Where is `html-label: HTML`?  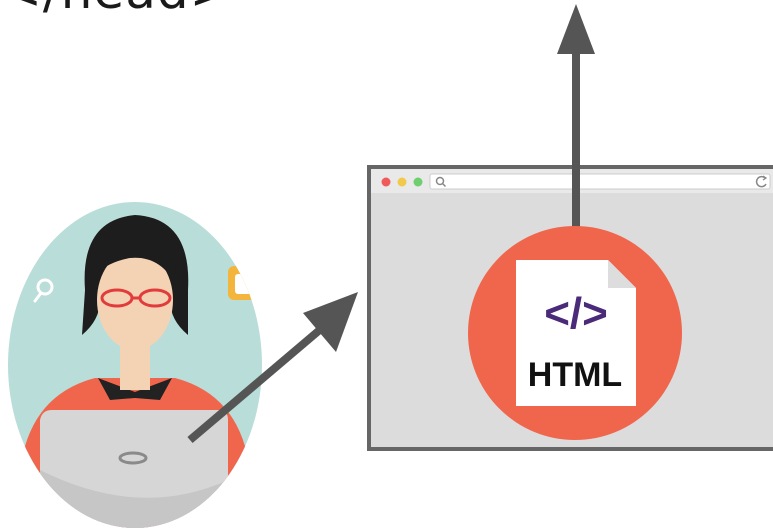 html-label: HTML is located at coordinates (575, 375).